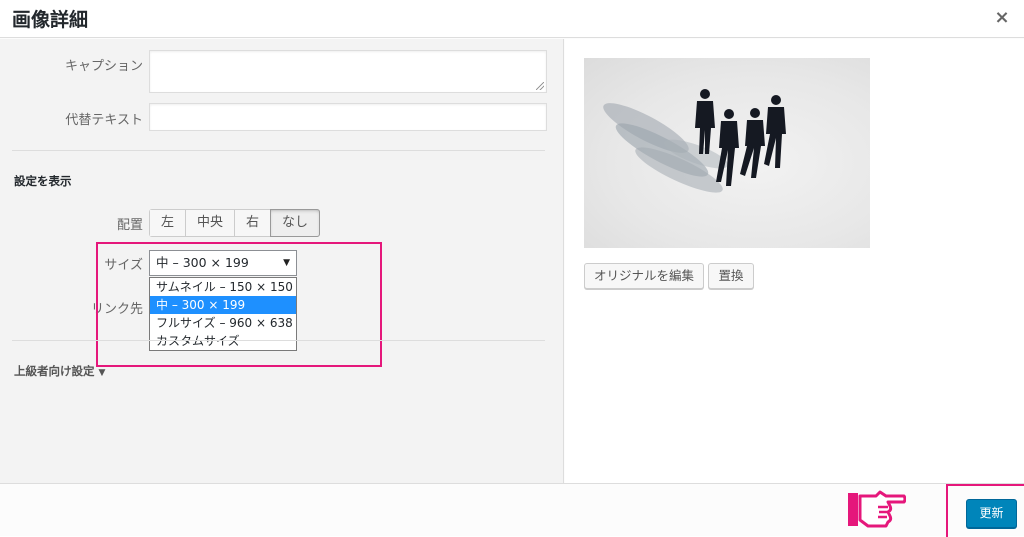  What do you see at coordinates (102, 373) in the screenshot?
I see `triangle-down-icon: ▼` at bounding box center [102, 373].